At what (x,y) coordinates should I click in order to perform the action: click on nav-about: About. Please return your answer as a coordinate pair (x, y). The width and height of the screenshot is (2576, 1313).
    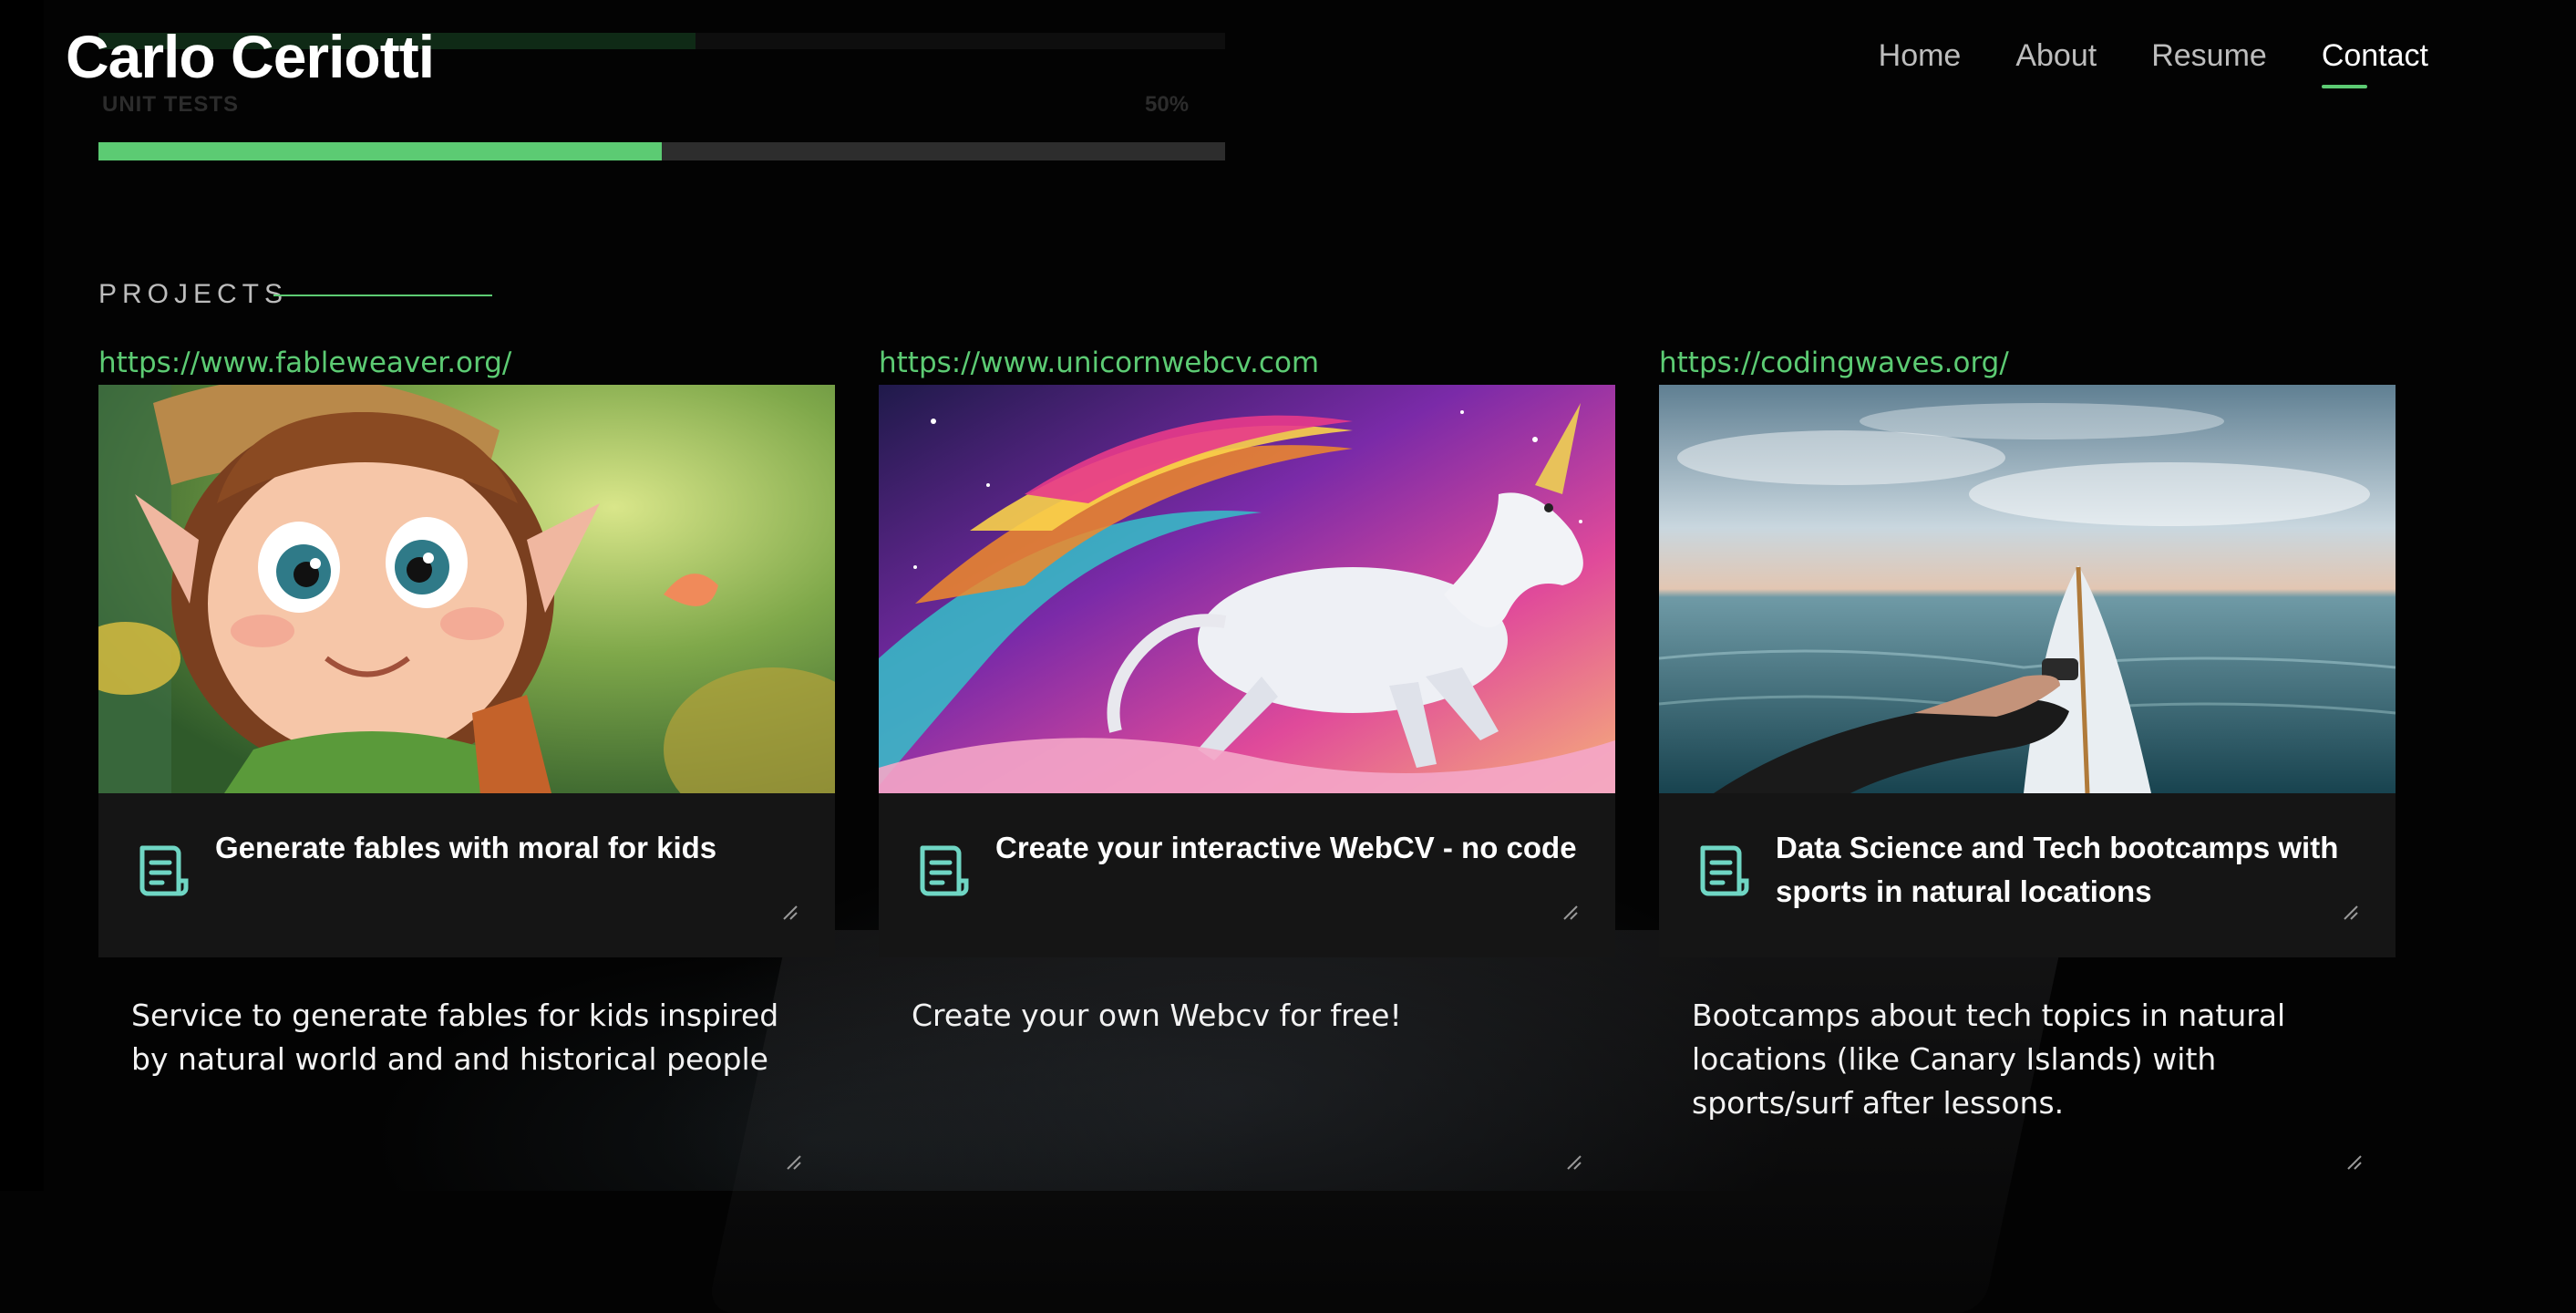
    Looking at the image, I should click on (2056, 56).